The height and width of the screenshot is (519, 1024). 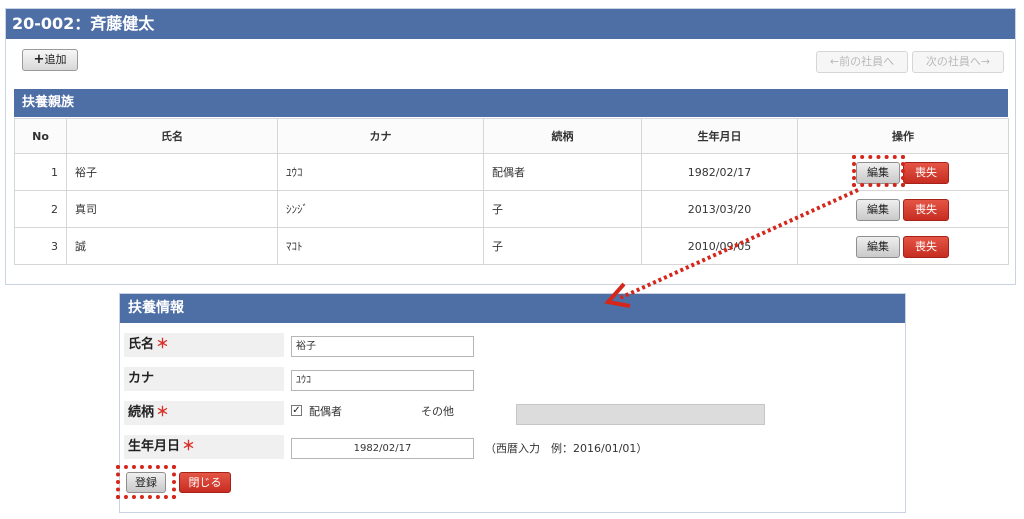 I want to click on callout-arrow-icon, so click(x=731, y=248).